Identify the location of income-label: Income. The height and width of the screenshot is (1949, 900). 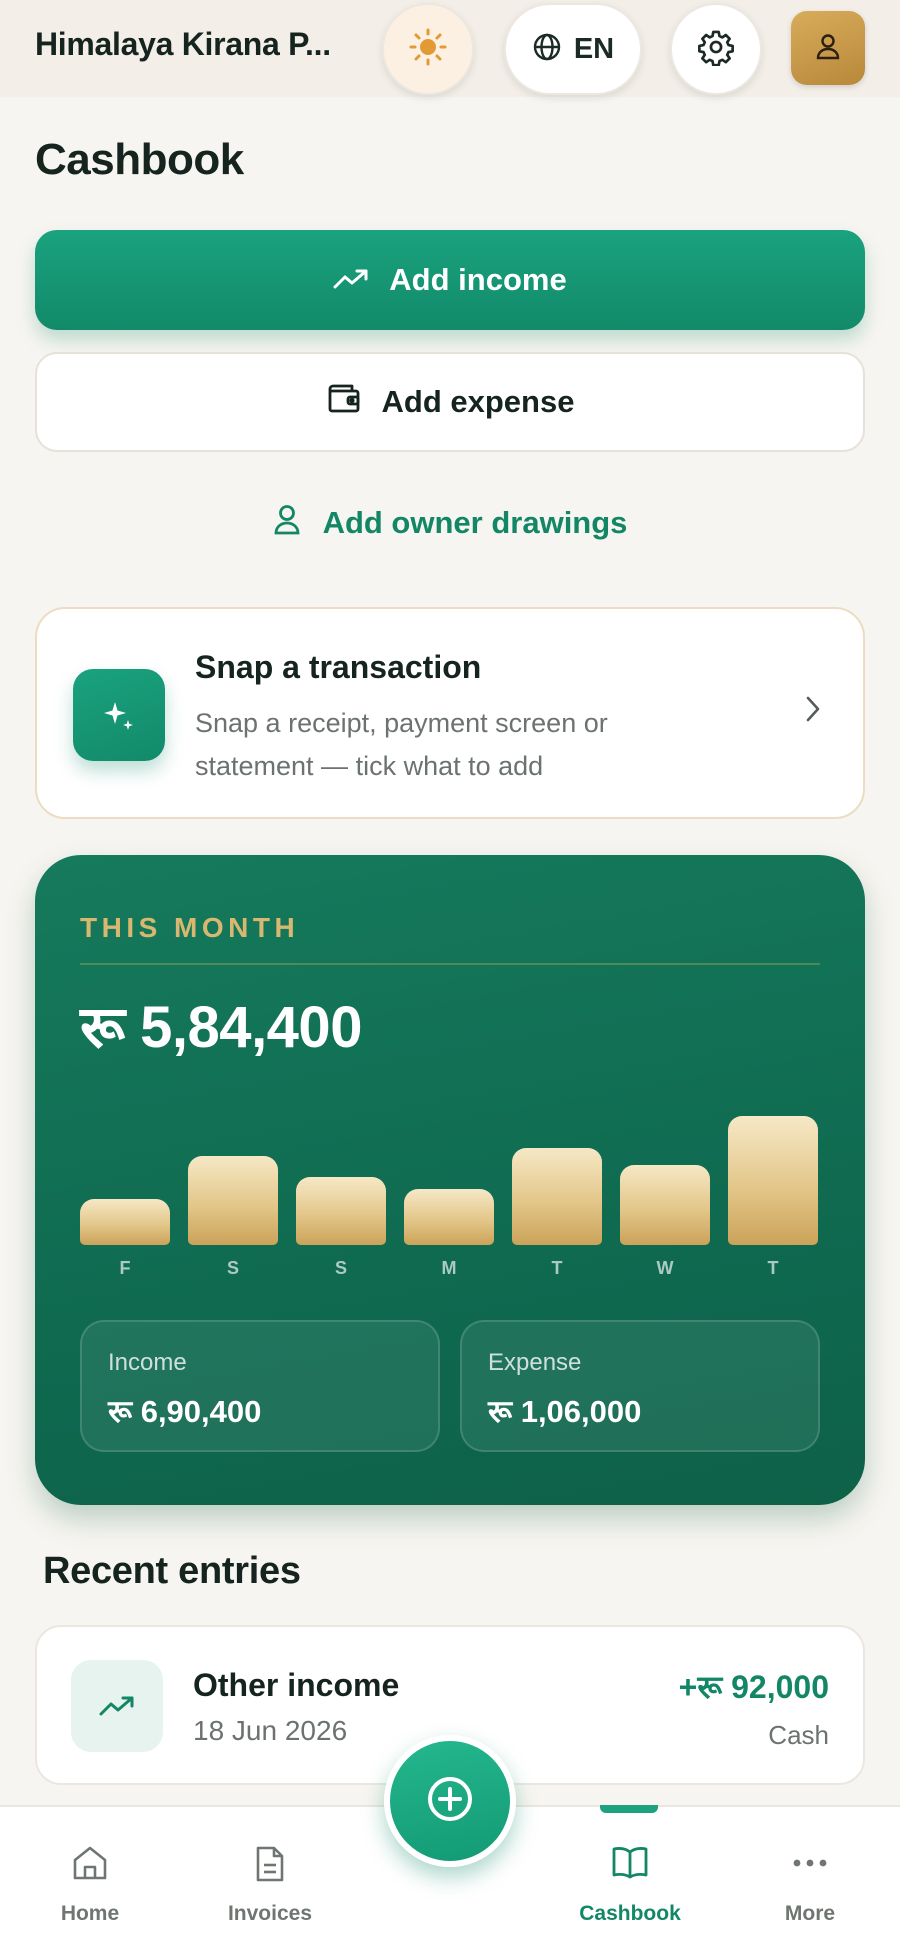
(147, 1362).